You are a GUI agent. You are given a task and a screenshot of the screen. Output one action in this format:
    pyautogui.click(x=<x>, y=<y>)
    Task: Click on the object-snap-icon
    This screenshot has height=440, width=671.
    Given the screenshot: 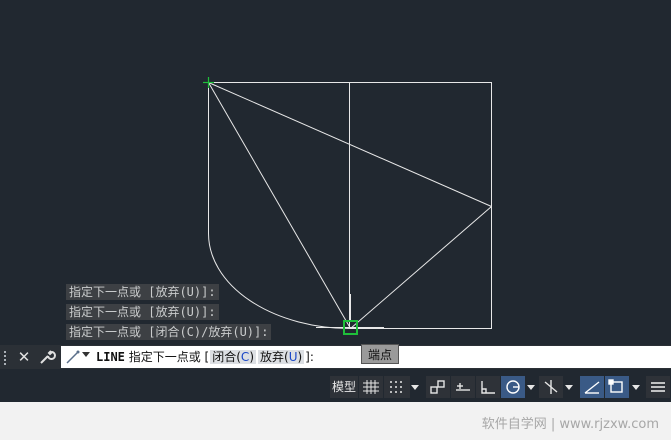 What is the action you would take?
    pyautogui.click(x=617, y=387)
    